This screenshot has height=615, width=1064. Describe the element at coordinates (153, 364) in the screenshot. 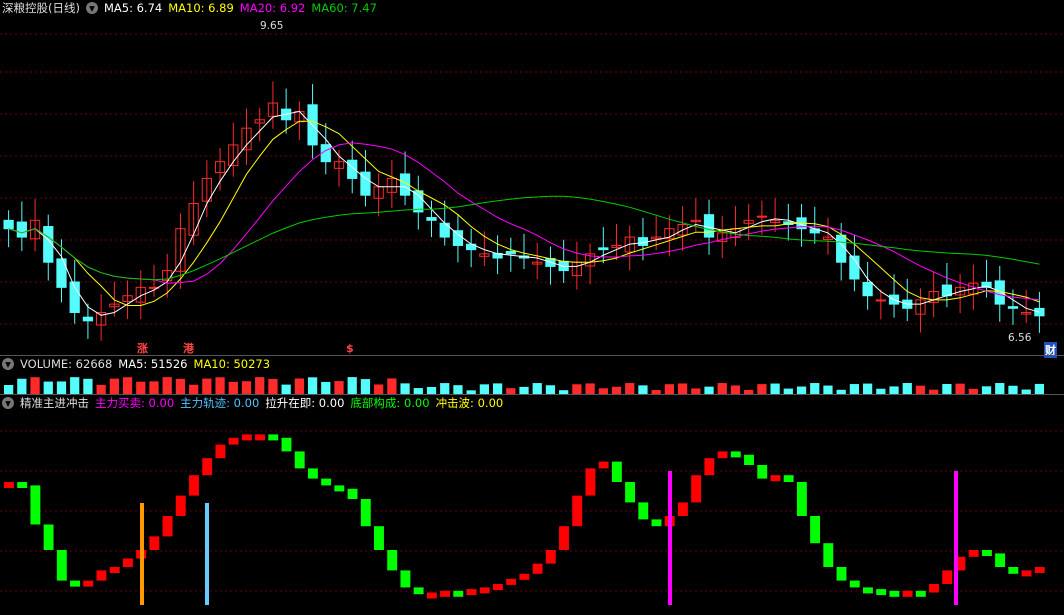

I see `volume-ma5: MA5: 51526` at that location.